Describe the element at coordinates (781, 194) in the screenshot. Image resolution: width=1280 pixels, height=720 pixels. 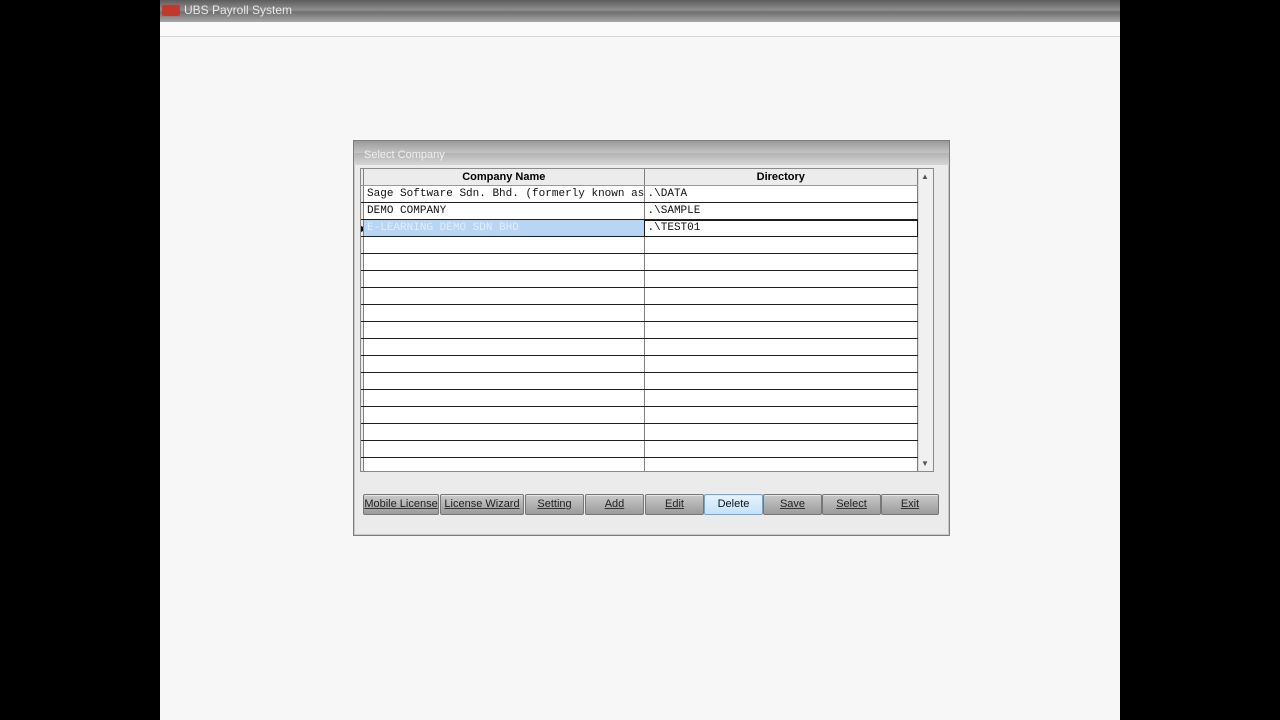
I see `directory-cell: .\DATA` at that location.